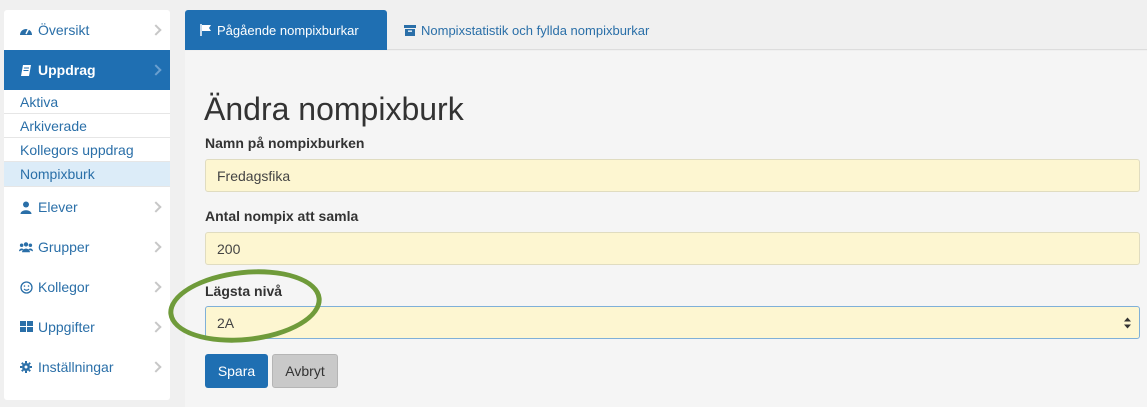 The height and width of the screenshot is (407, 1147). Describe the element at coordinates (26, 287) in the screenshot. I see `smile-icon` at that location.